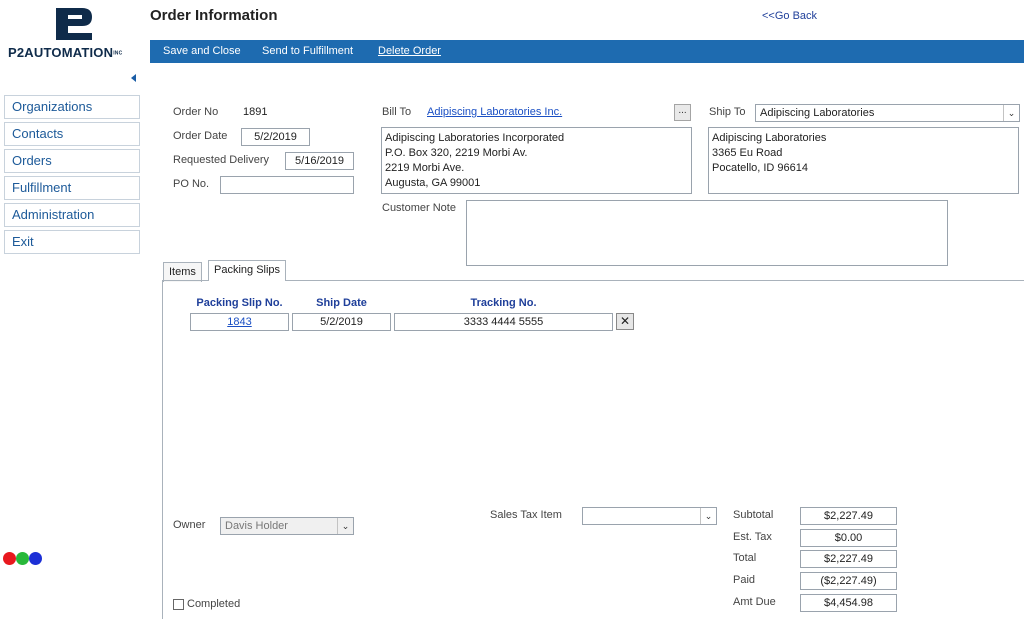  Describe the element at coordinates (747, 153) in the screenshot. I see `ship-to-line-2: 3365 Eu Road` at that location.